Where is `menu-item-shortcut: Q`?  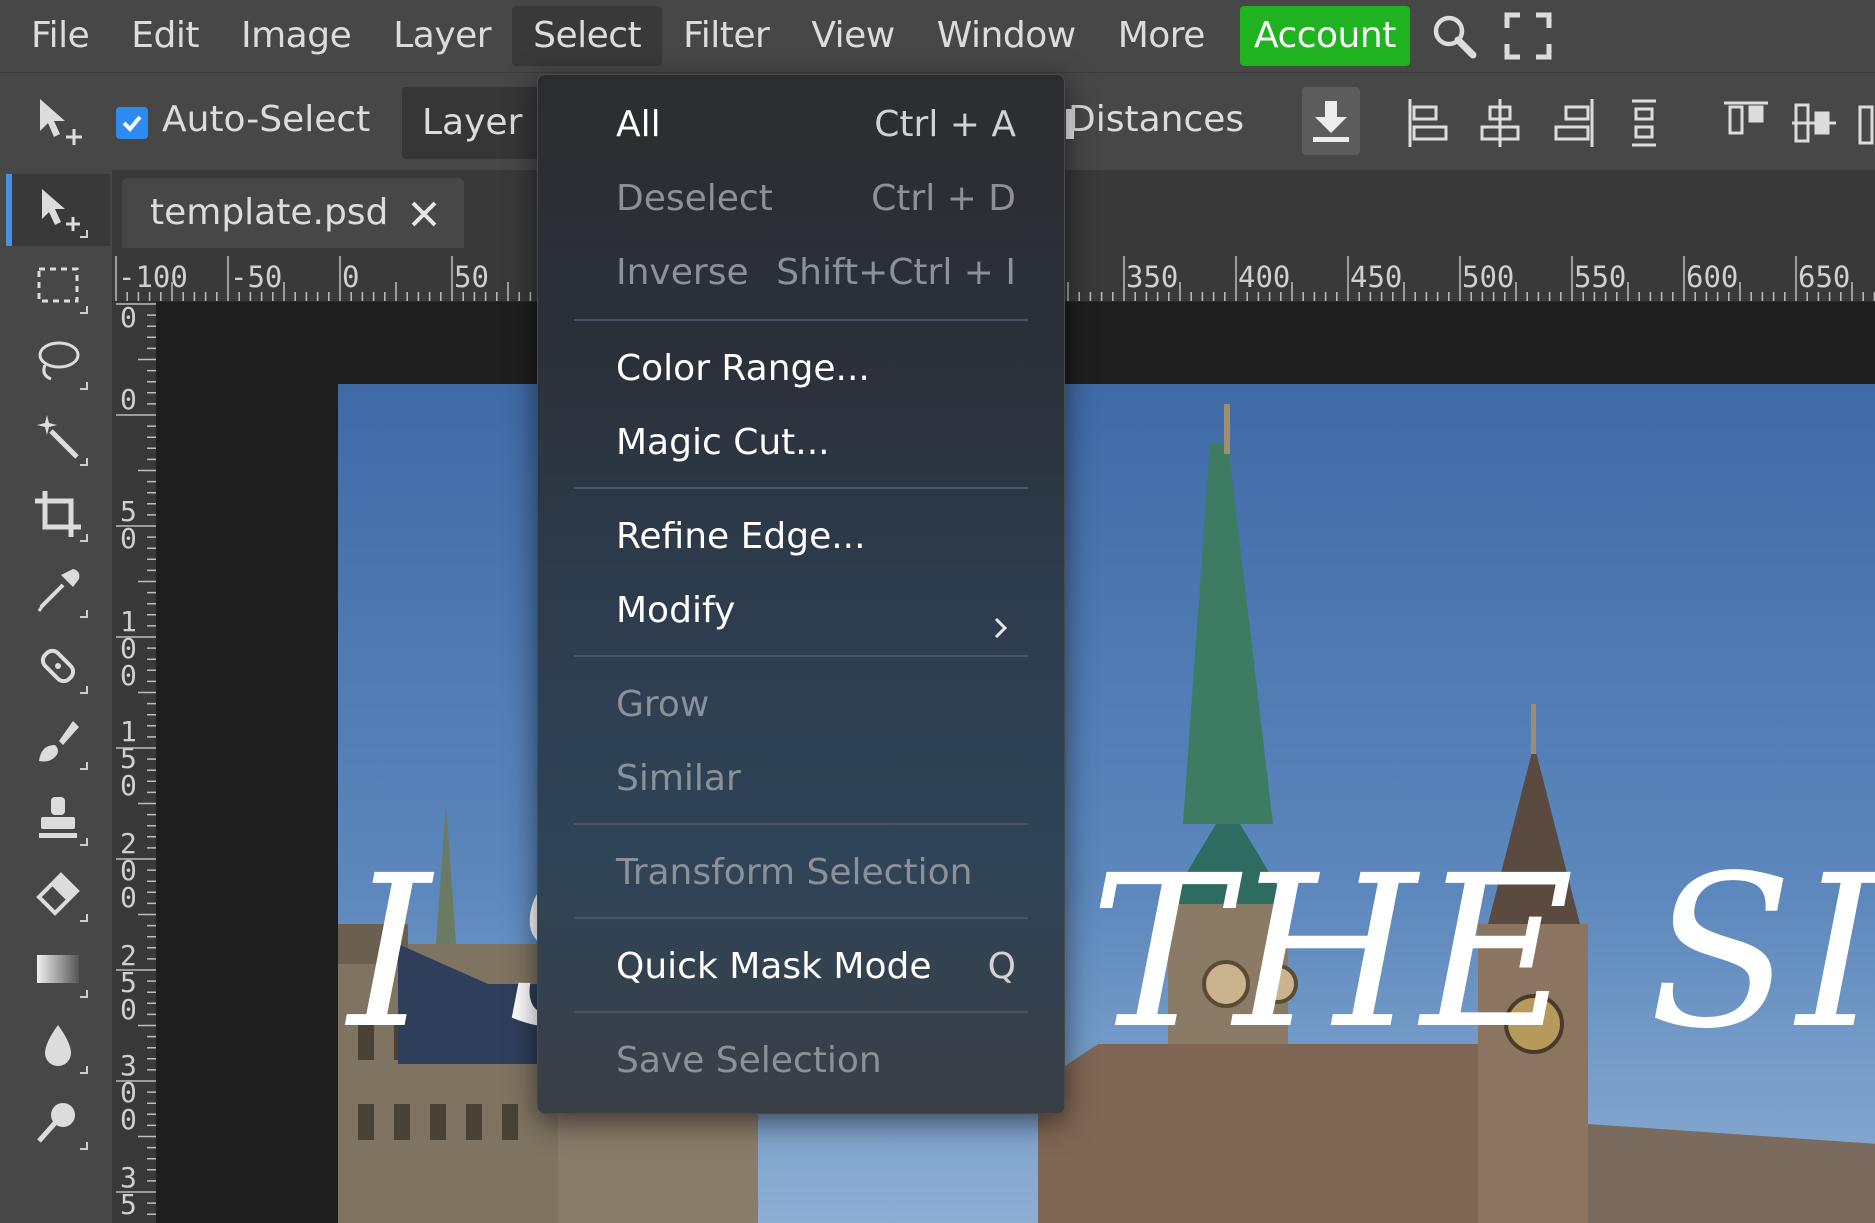 menu-item-shortcut: Q is located at coordinates (1001, 966).